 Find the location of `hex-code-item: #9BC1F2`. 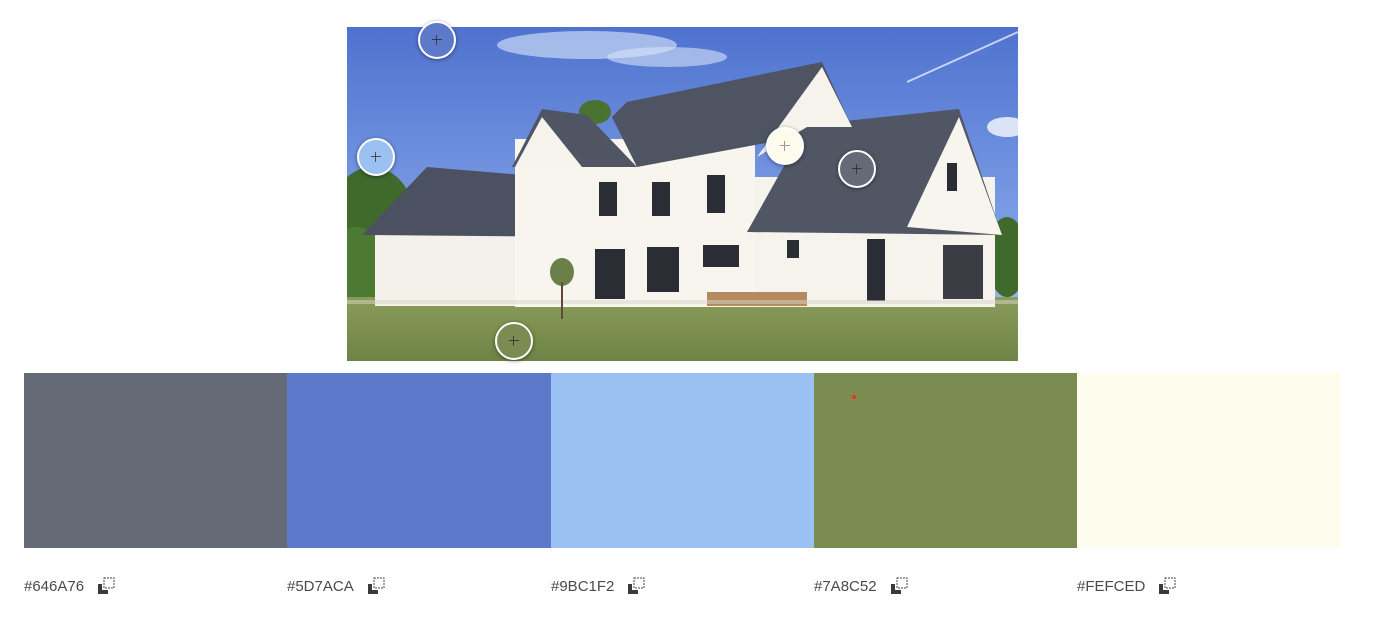

hex-code-item: #9BC1F2 is located at coordinates (598, 586).